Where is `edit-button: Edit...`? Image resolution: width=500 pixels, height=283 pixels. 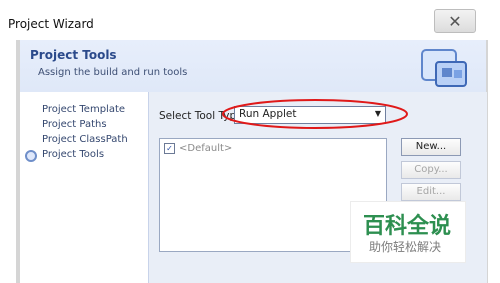
edit-button: Edit... is located at coordinates (431, 192).